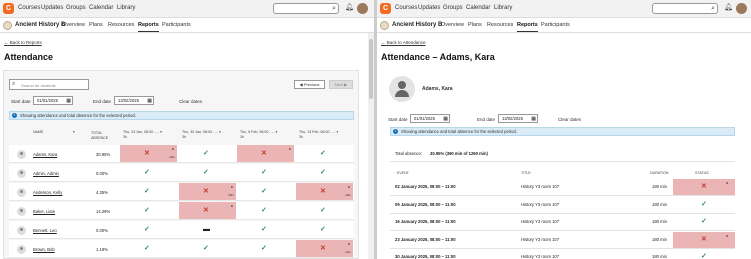 The height and width of the screenshot is (259, 751). What do you see at coordinates (325, 134) in the screenshot?
I see `session-header: Thu, 13 Feb, 08:00 - ... ▾ 3h` at bounding box center [325, 134].